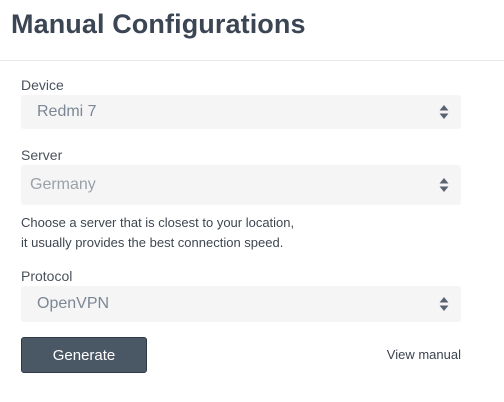 The width and height of the screenshot is (504, 402). What do you see at coordinates (47, 276) in the screenshot?
I see `protocol-label: Protocol` at bounding box center [47, 276].